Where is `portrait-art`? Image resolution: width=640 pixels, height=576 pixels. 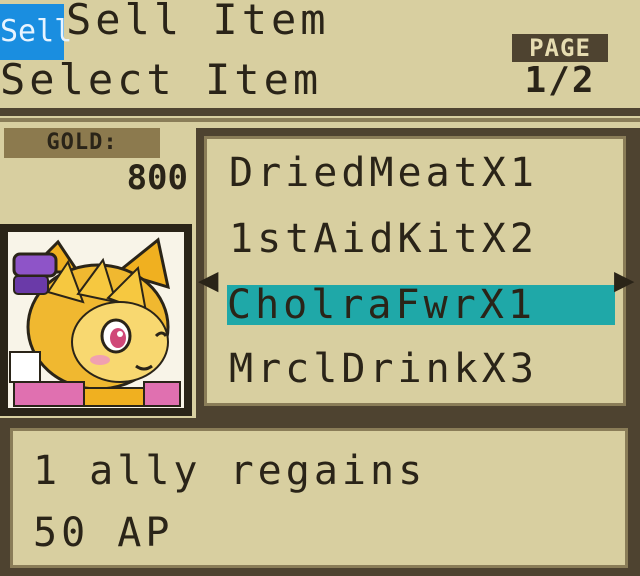 portrait-art is located at coordinates (95, 322).